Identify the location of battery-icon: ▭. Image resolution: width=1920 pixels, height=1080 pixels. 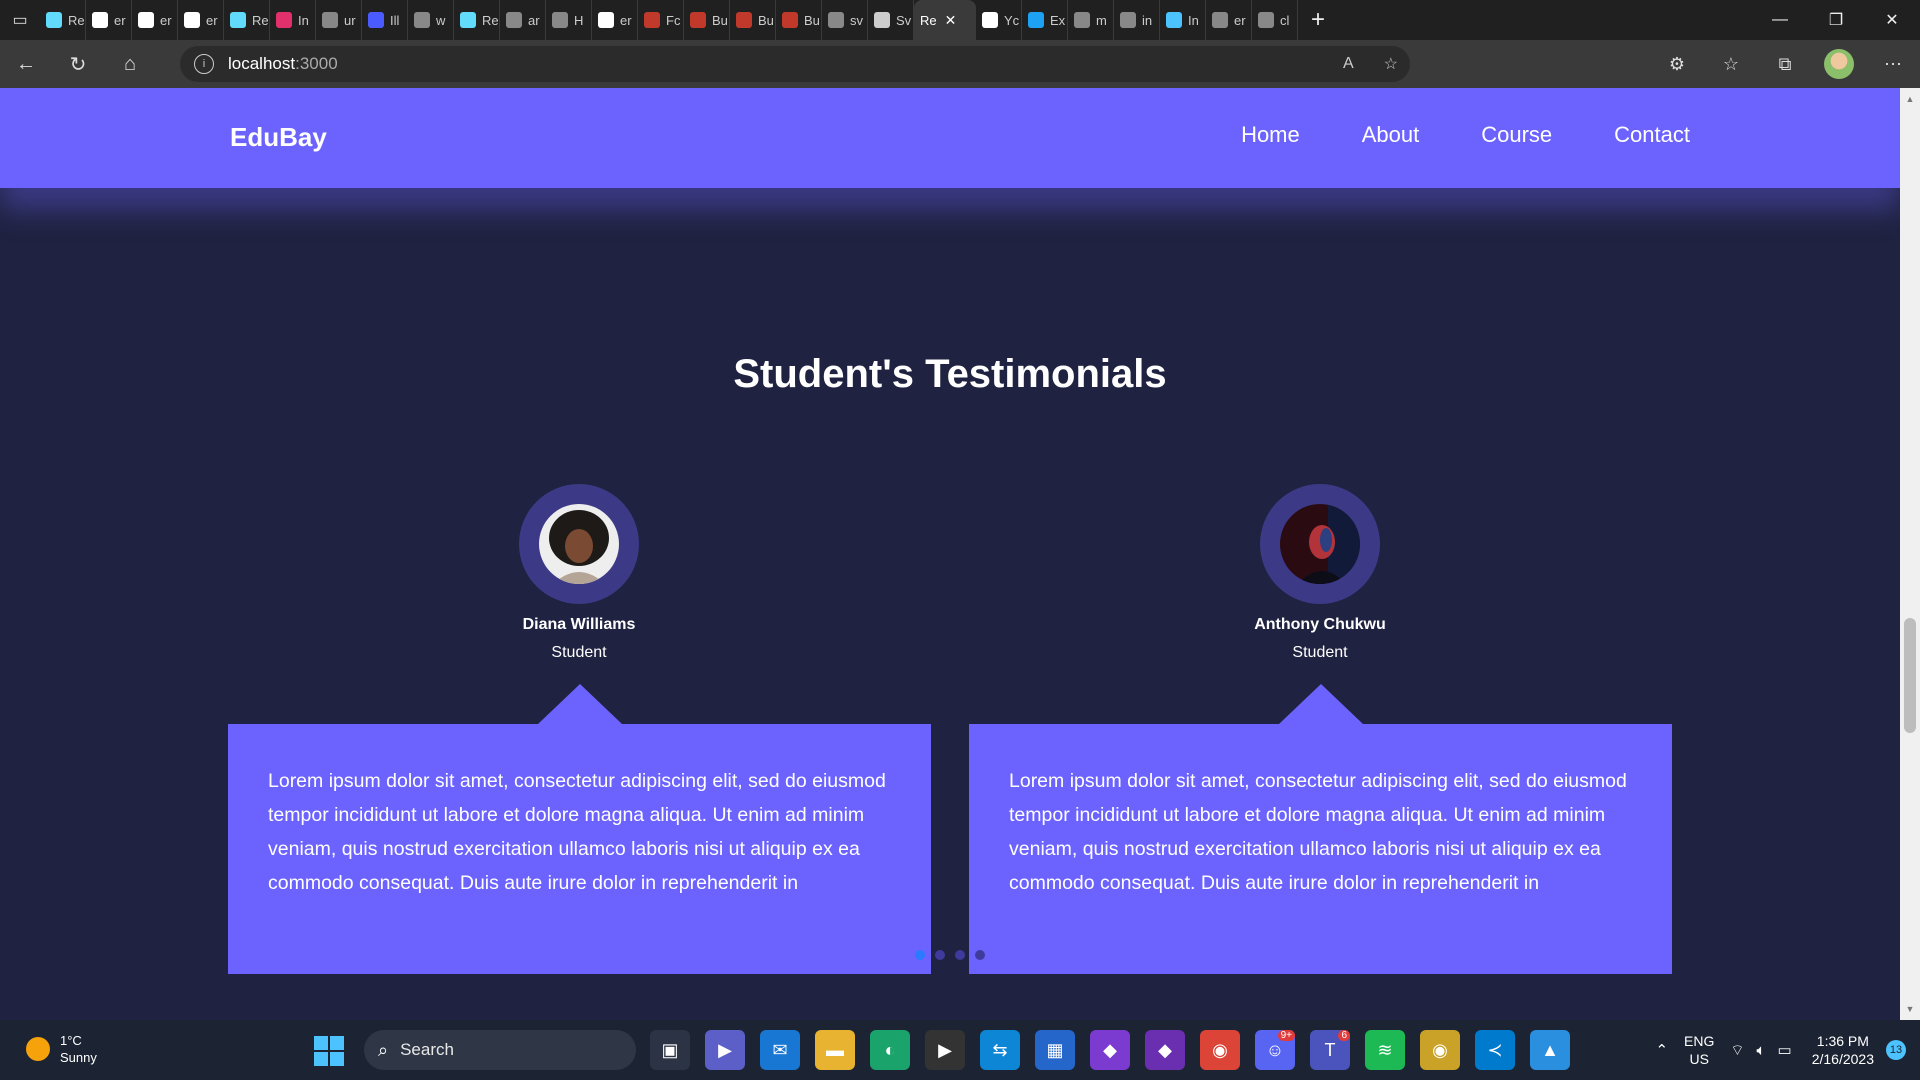
(1785, 1050).